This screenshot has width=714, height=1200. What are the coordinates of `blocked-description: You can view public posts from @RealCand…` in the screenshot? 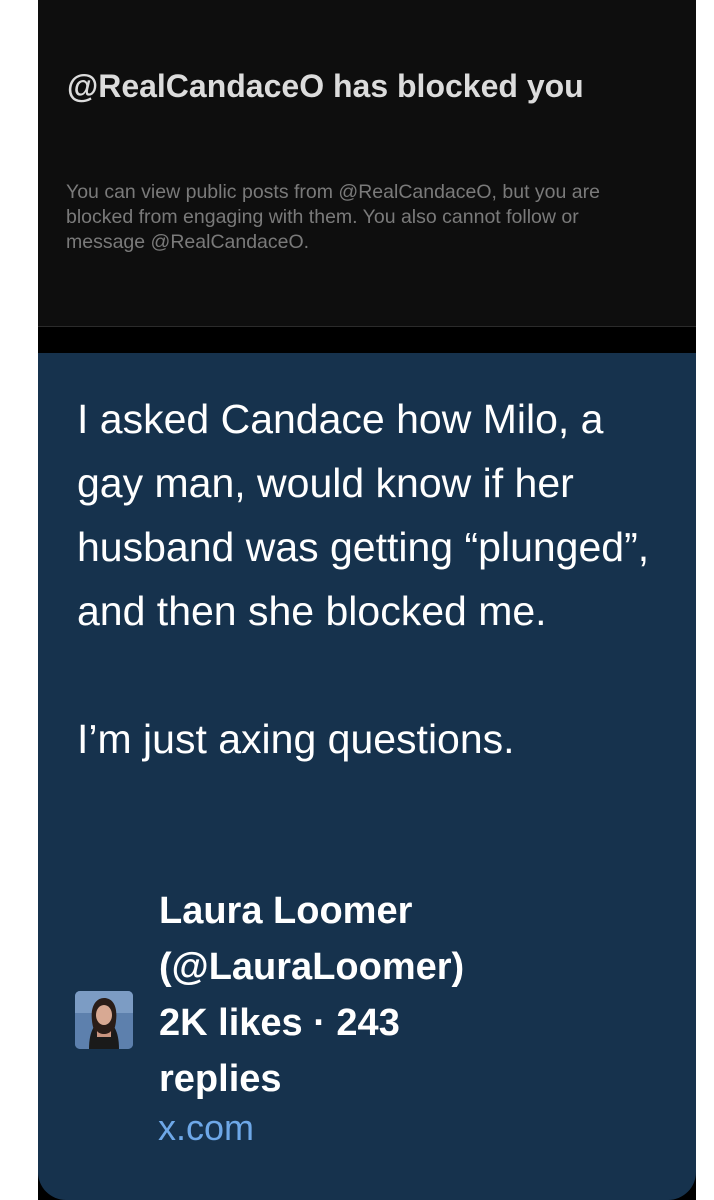 It's located at (333, 217).